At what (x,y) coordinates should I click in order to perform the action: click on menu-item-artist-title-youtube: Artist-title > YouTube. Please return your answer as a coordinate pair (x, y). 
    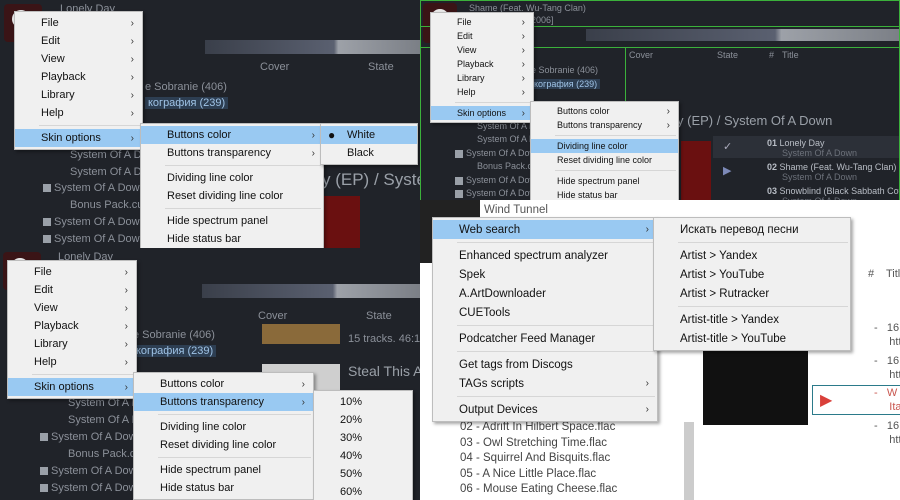
    Looking at the image, I should click on (752, 338).